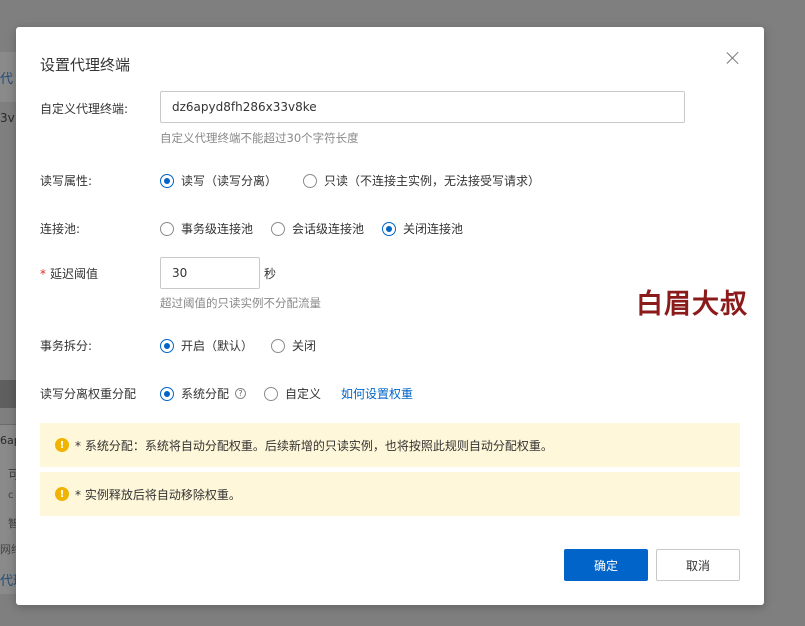 The image size is (805, 626). What do you see at coordinates (259, 138) in the screenshot?
I see `custom-endpoint-hint: 自定义代理终端不能超过30个字符长度` at bounding box center [259, 138].